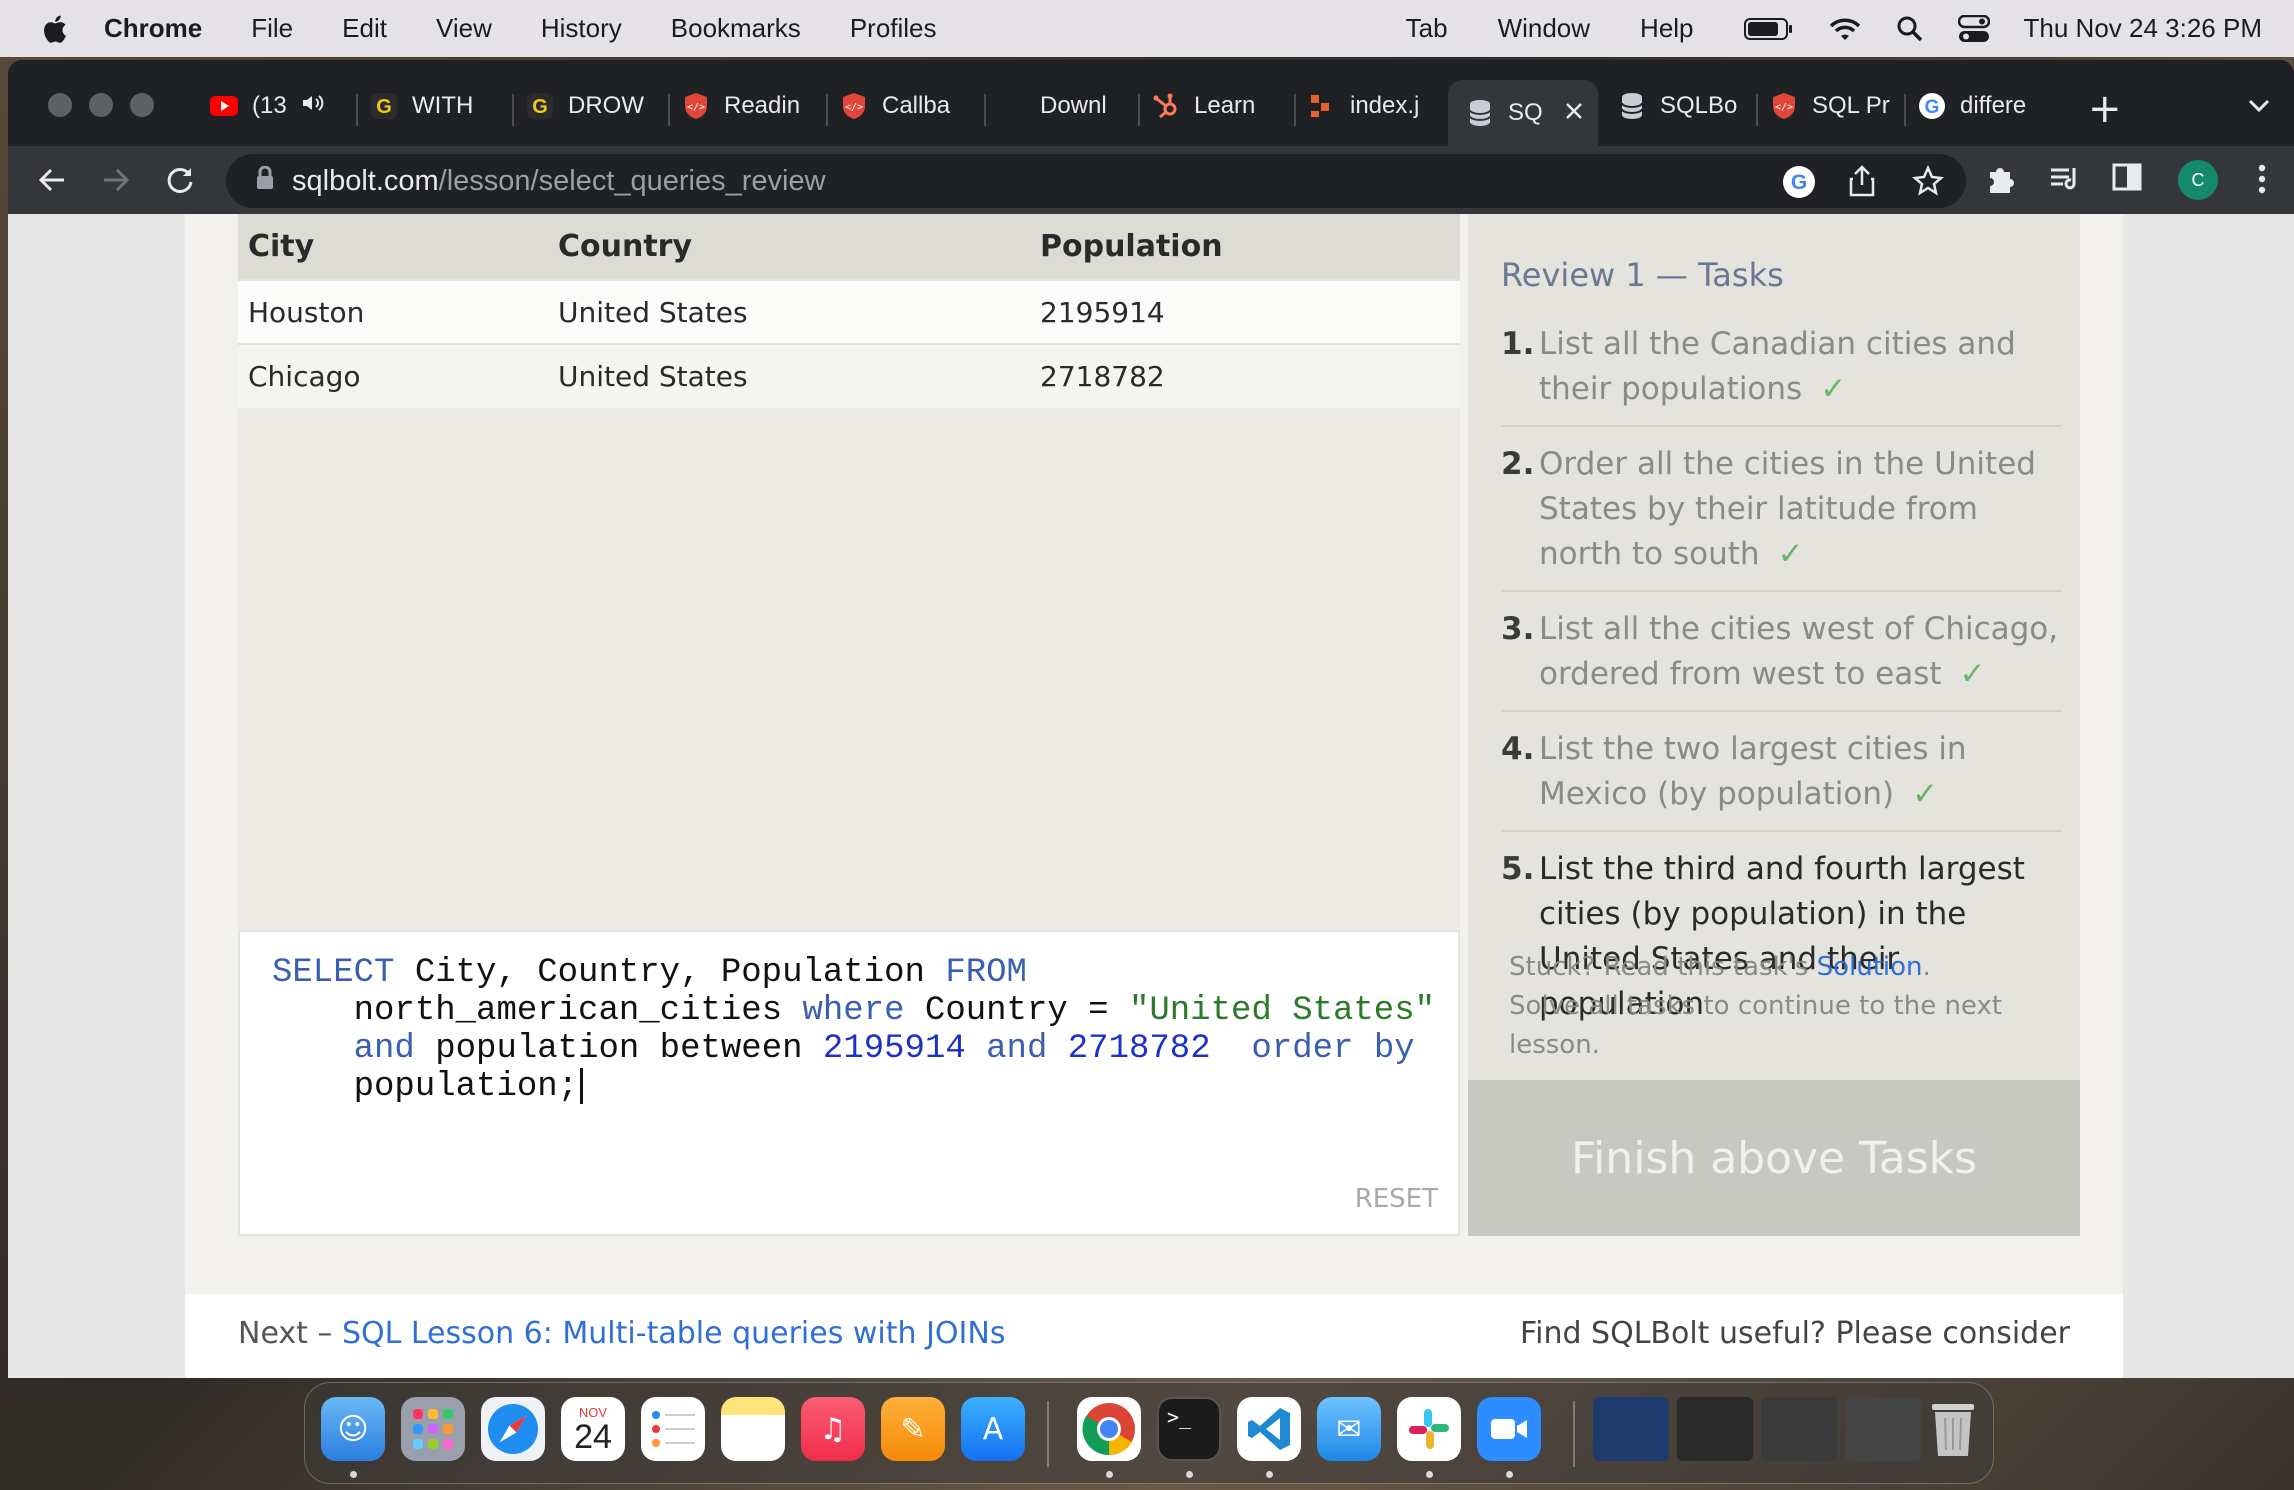  Describe the element at coordinates (180, 182) in the screenshot. I see `reload-icon` at that location.